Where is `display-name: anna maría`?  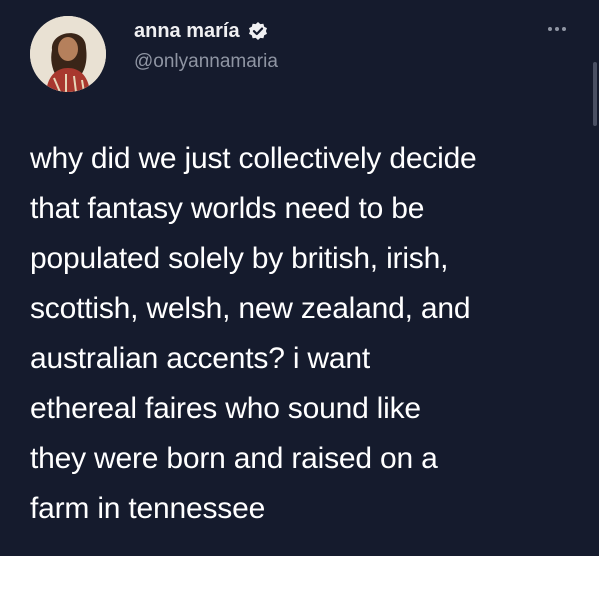 display-name: anna maría is located at coordinates (187, 31).